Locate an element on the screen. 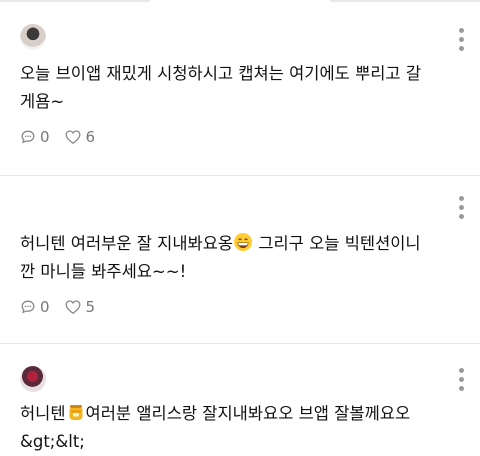  comment-text-part: 허니텐 is located at coordinates (43, 413).